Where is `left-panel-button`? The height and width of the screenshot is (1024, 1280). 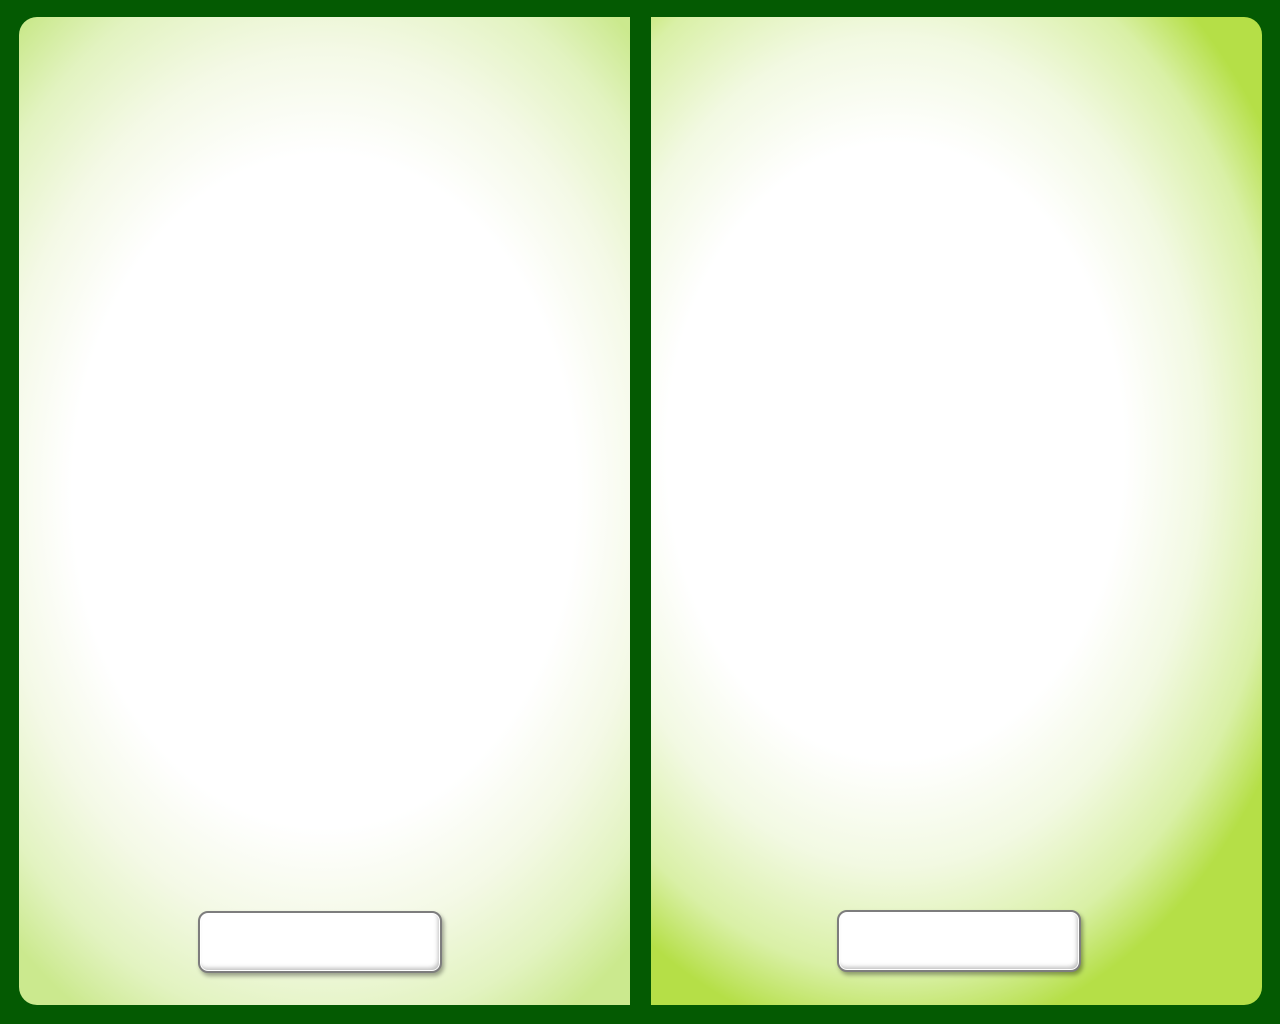
left-panel-button is located at coordinates (320, 942).